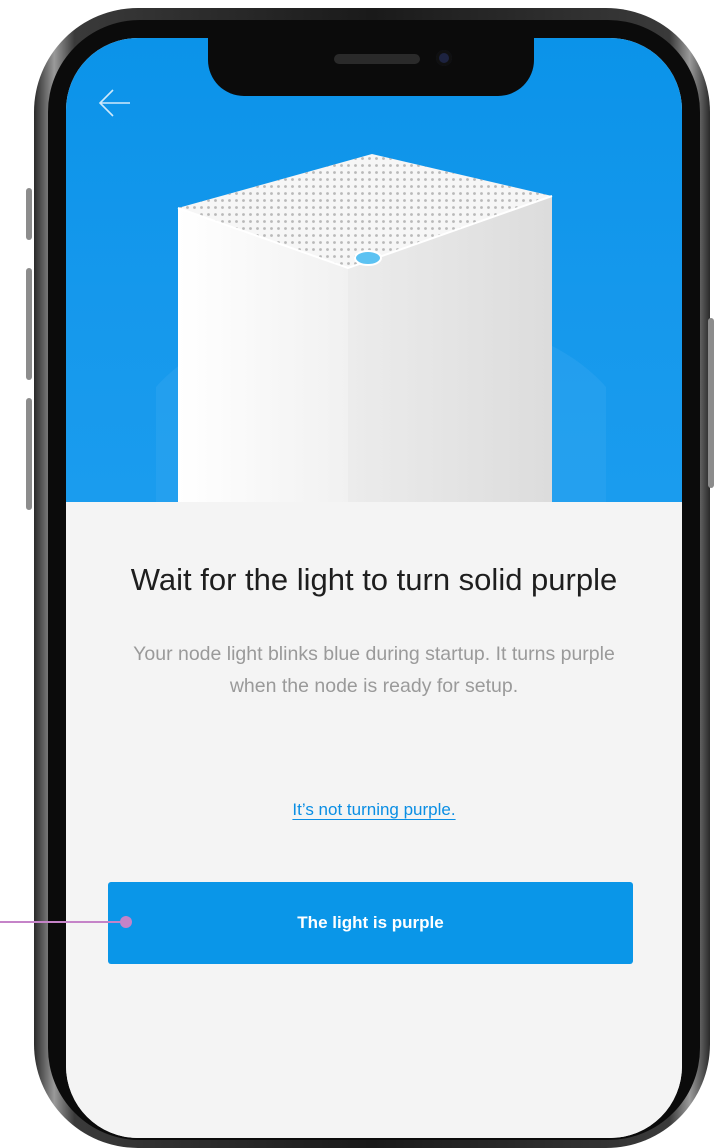 This screenshot has height=1148, width=721. I want to click on page-title: Wait for the light to turn solid purple, so click(374, 579).